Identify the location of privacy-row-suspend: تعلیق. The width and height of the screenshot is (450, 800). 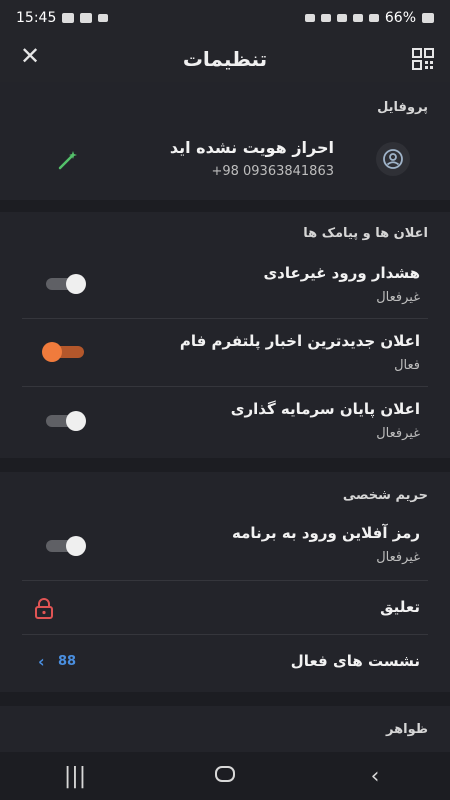
(225, 609).